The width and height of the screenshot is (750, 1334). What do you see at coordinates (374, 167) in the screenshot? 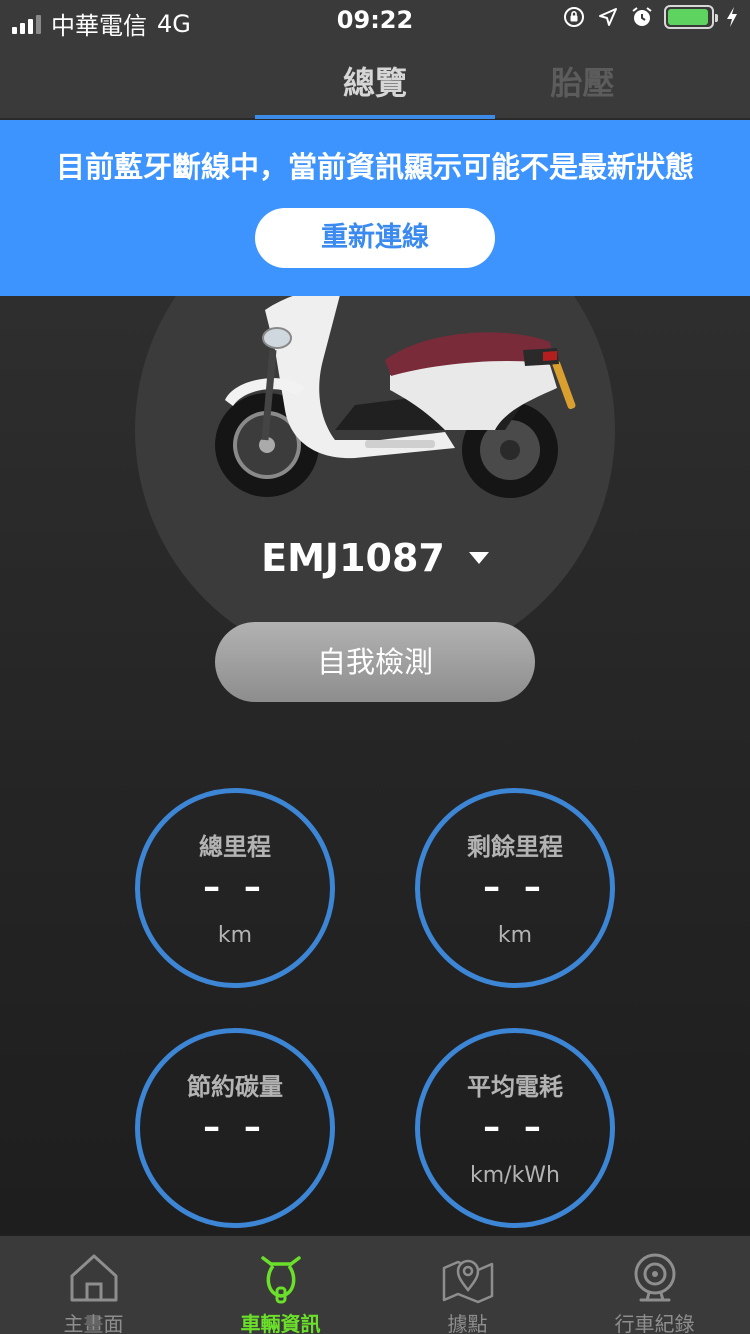
I see `banner-message: 目前藍牙斷線中，當前資訊顯示可能不是最新狀態` at bounding box center [374, 167].